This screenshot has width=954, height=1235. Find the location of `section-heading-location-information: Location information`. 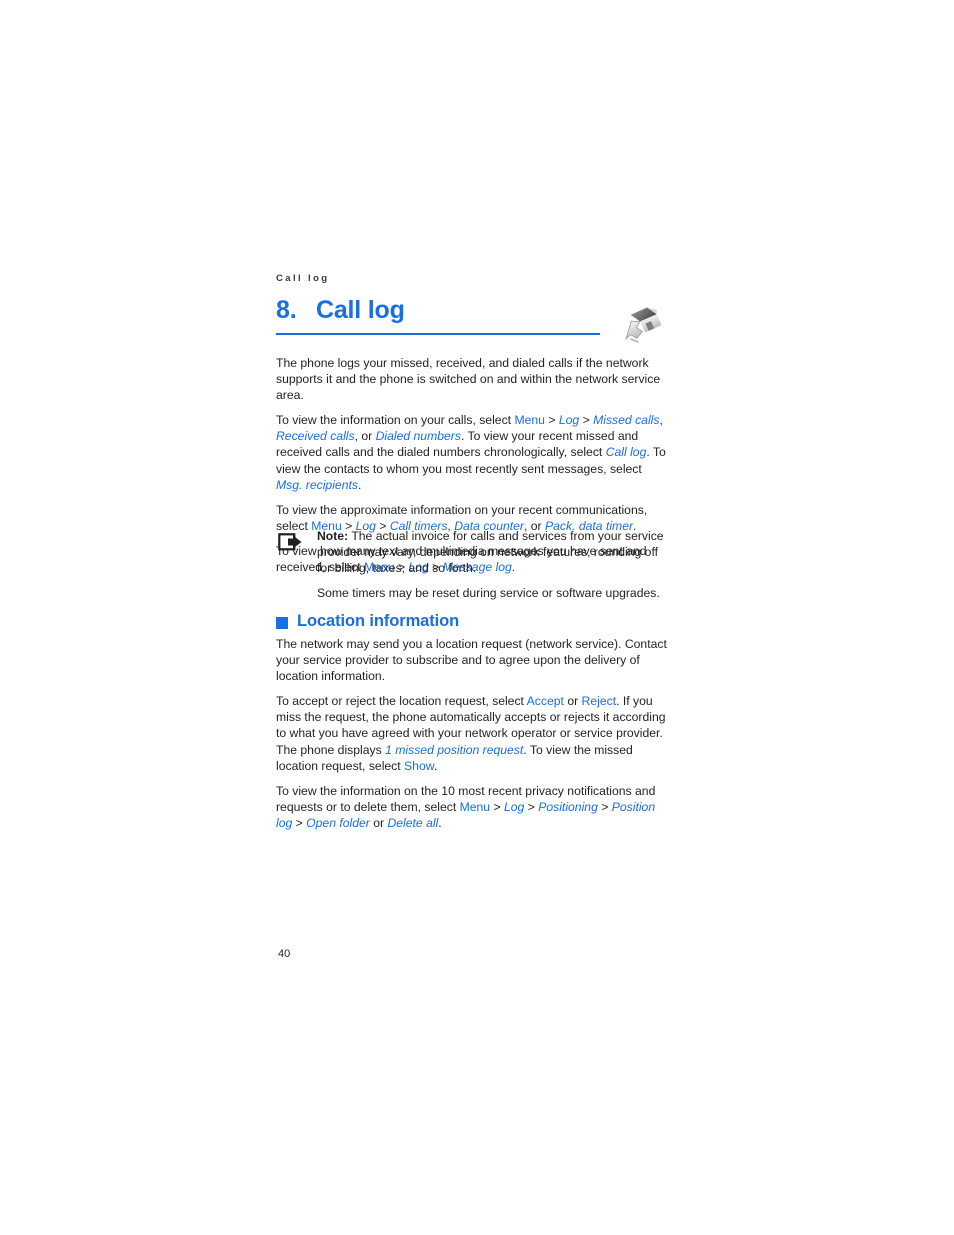

section-heading-location-information: Location information is located at coordinates (367, 621).